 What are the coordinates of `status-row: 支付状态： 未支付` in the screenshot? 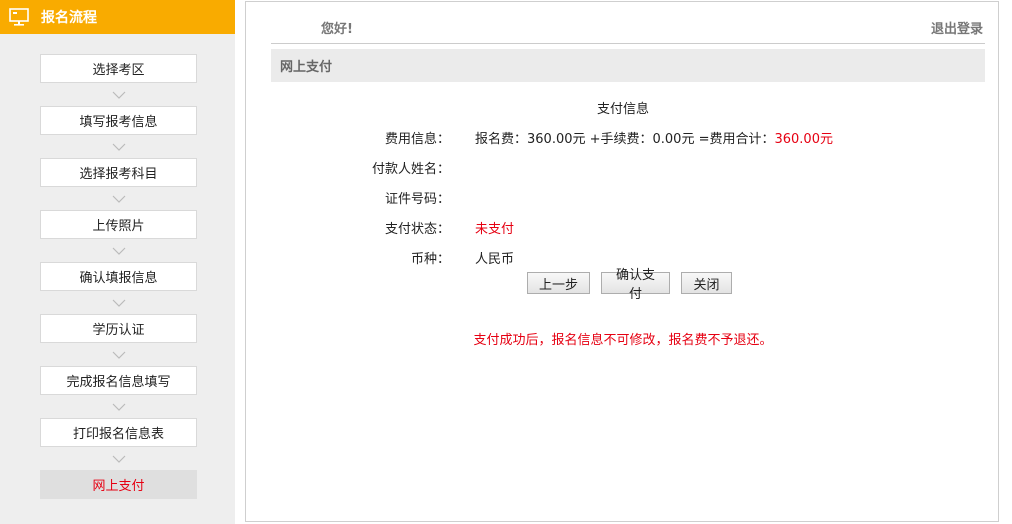 It's located at (623, 227).